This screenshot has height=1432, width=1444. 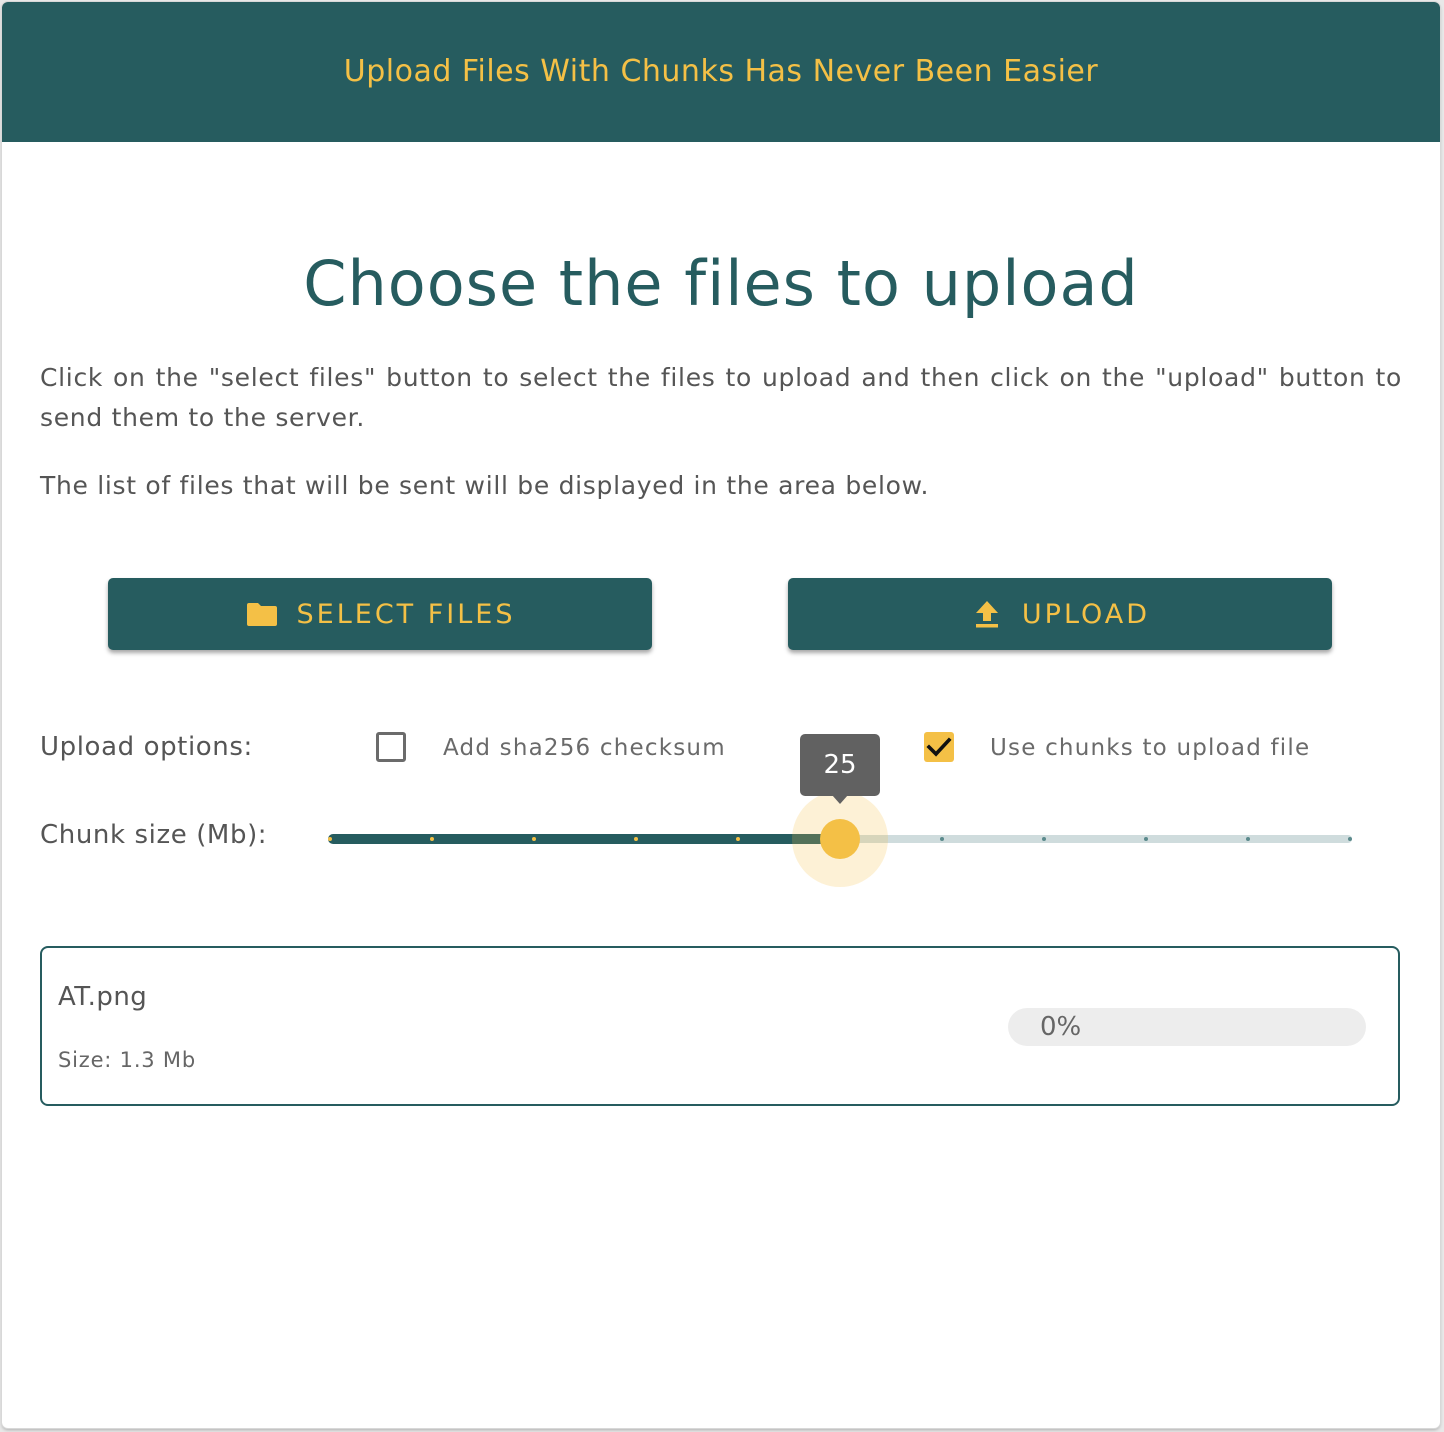 I want to click on sha256-checkbox-label: Add sha256 checksum, so click(x=584, y=748).